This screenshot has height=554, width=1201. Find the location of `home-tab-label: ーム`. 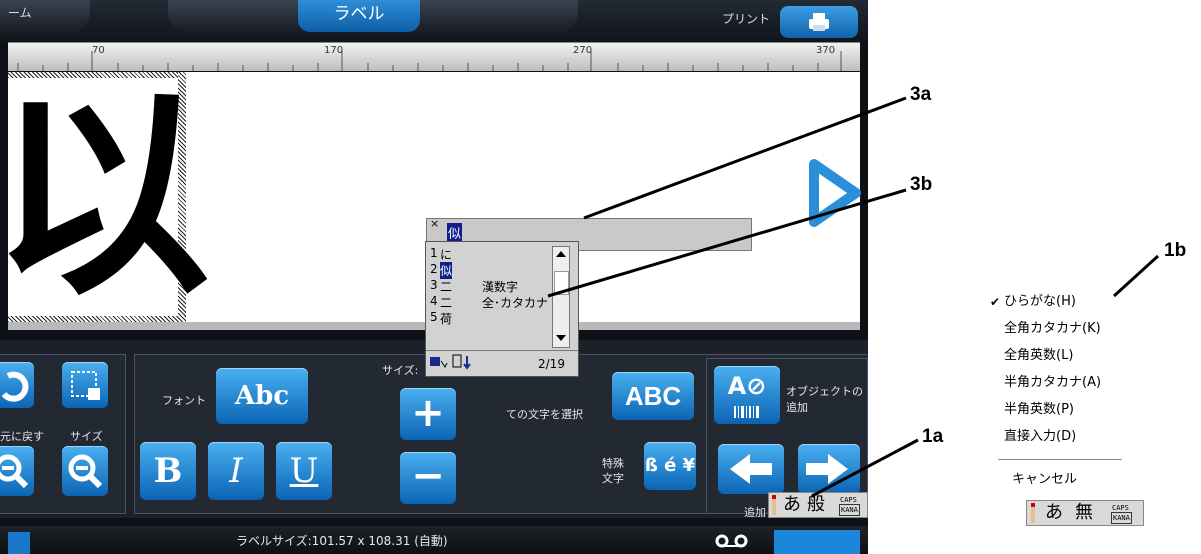

home-tab-label: ーム is located at coordinates (20, 13).